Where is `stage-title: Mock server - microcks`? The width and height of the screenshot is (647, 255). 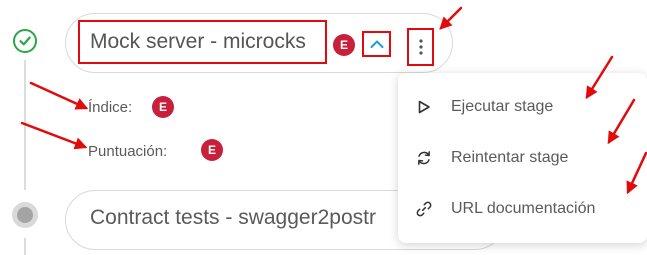 stage-title: Mock server - microcks is located at coordinates (202, 42).